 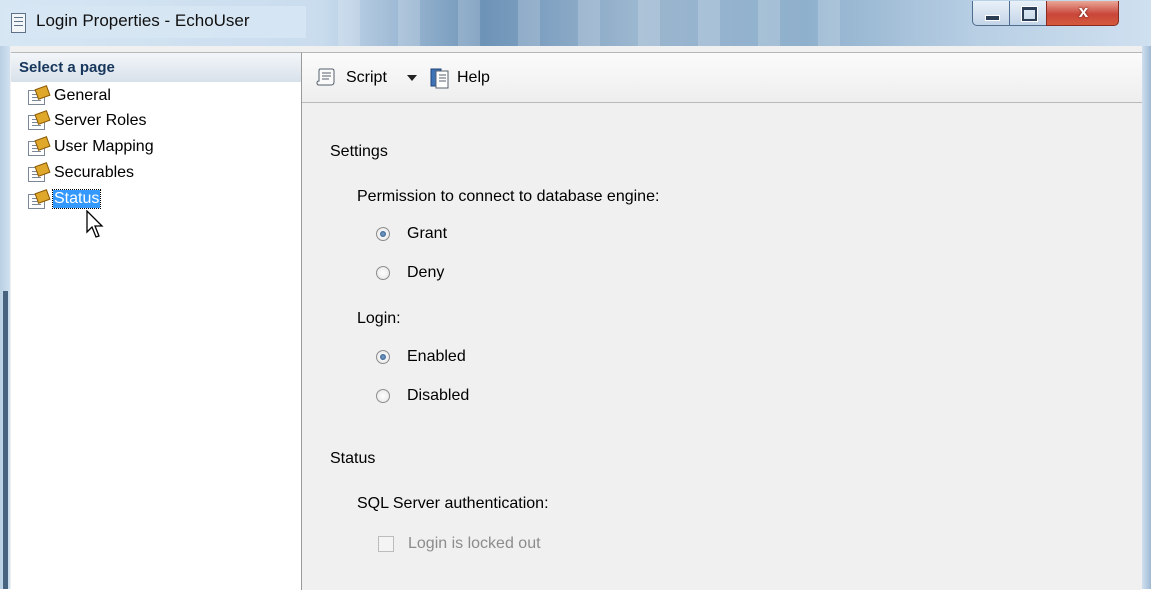 I want to click on status-section-title: Status, so click(x=353, y=458).